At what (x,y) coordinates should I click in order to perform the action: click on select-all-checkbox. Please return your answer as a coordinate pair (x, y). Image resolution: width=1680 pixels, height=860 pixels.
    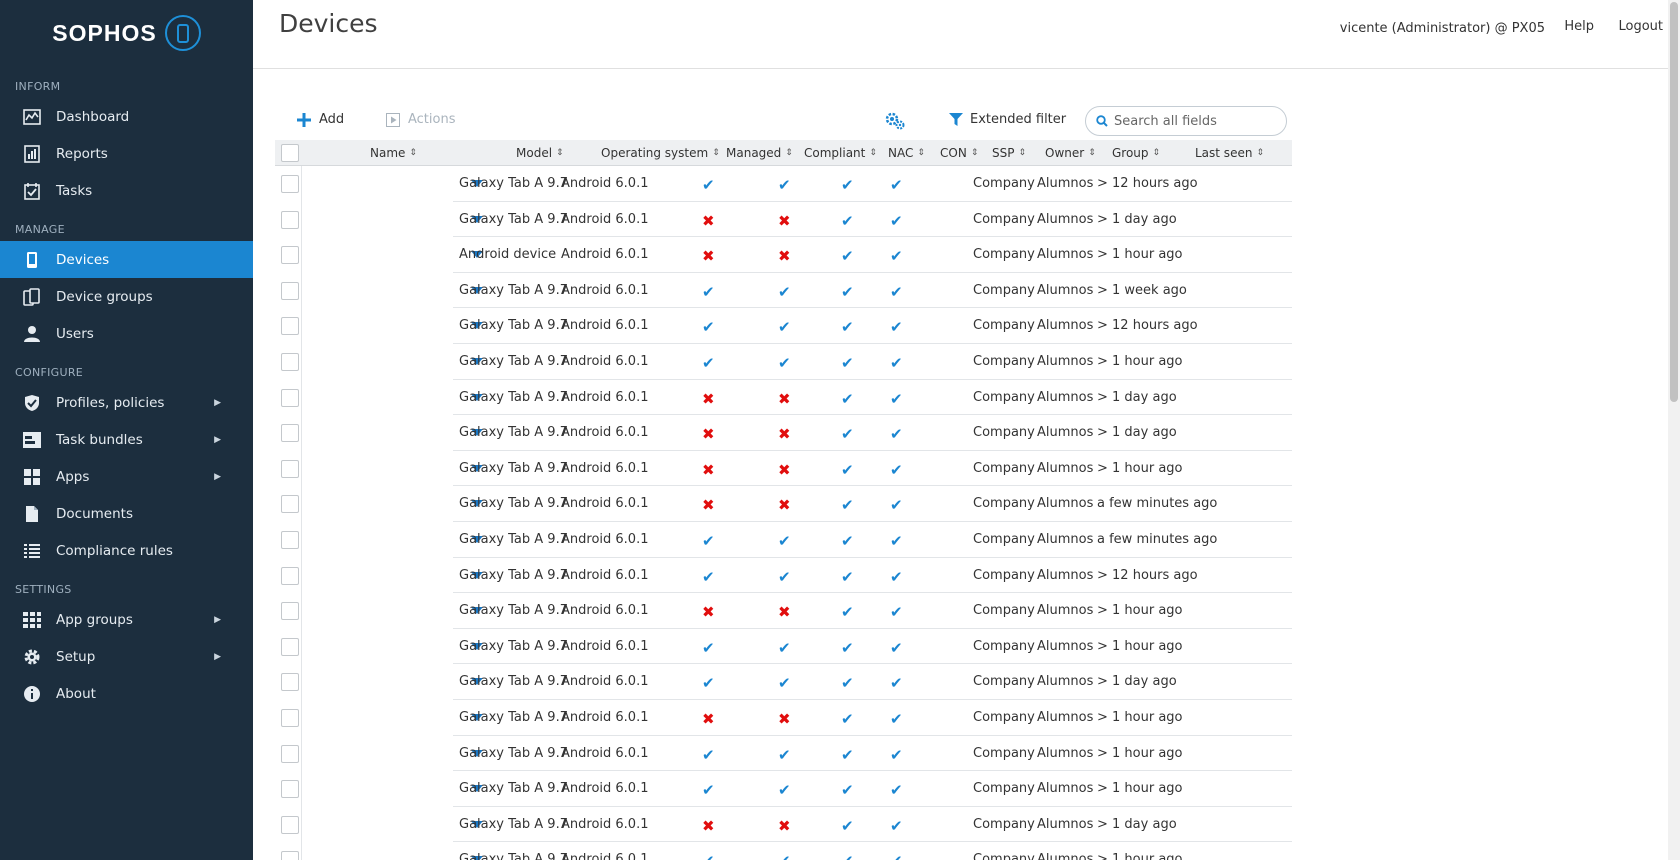
    Looking at the image, I should click on (290, 153).